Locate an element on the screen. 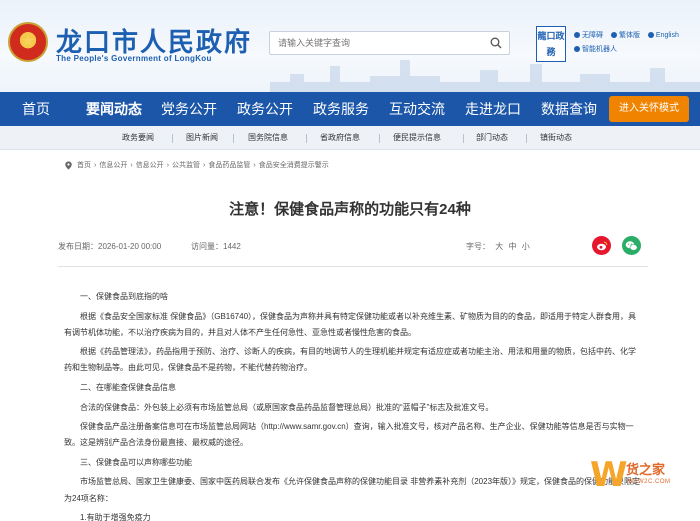 The height and width of the screenshot is (521, 700). care-mode-button: 进入关怀模式 is located at coordinates (649, 109).